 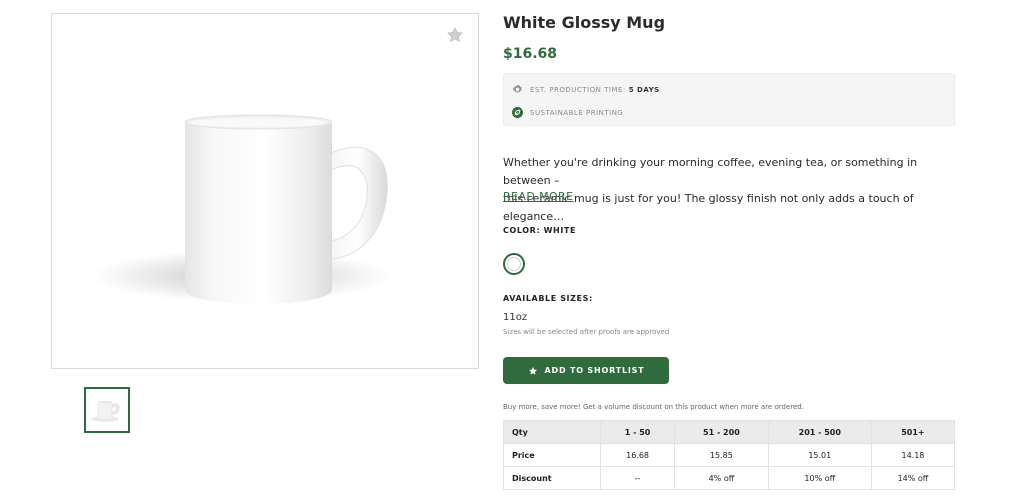 I want to click on sustainable-printing-label: SUSTAINABLE PRINTING, so click(x=577, y=112).